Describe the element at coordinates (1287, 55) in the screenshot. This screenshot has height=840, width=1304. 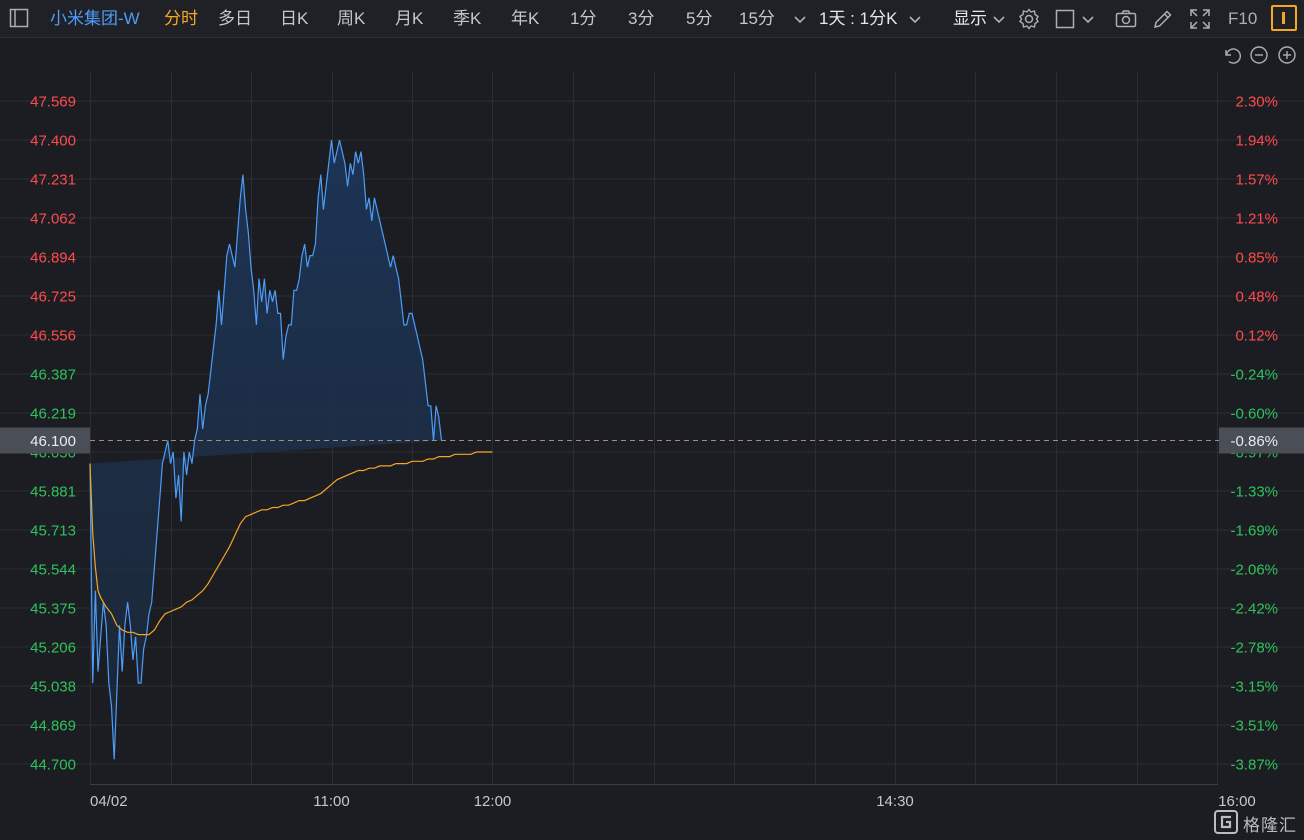
I see `zoom-in-icon` at that location.